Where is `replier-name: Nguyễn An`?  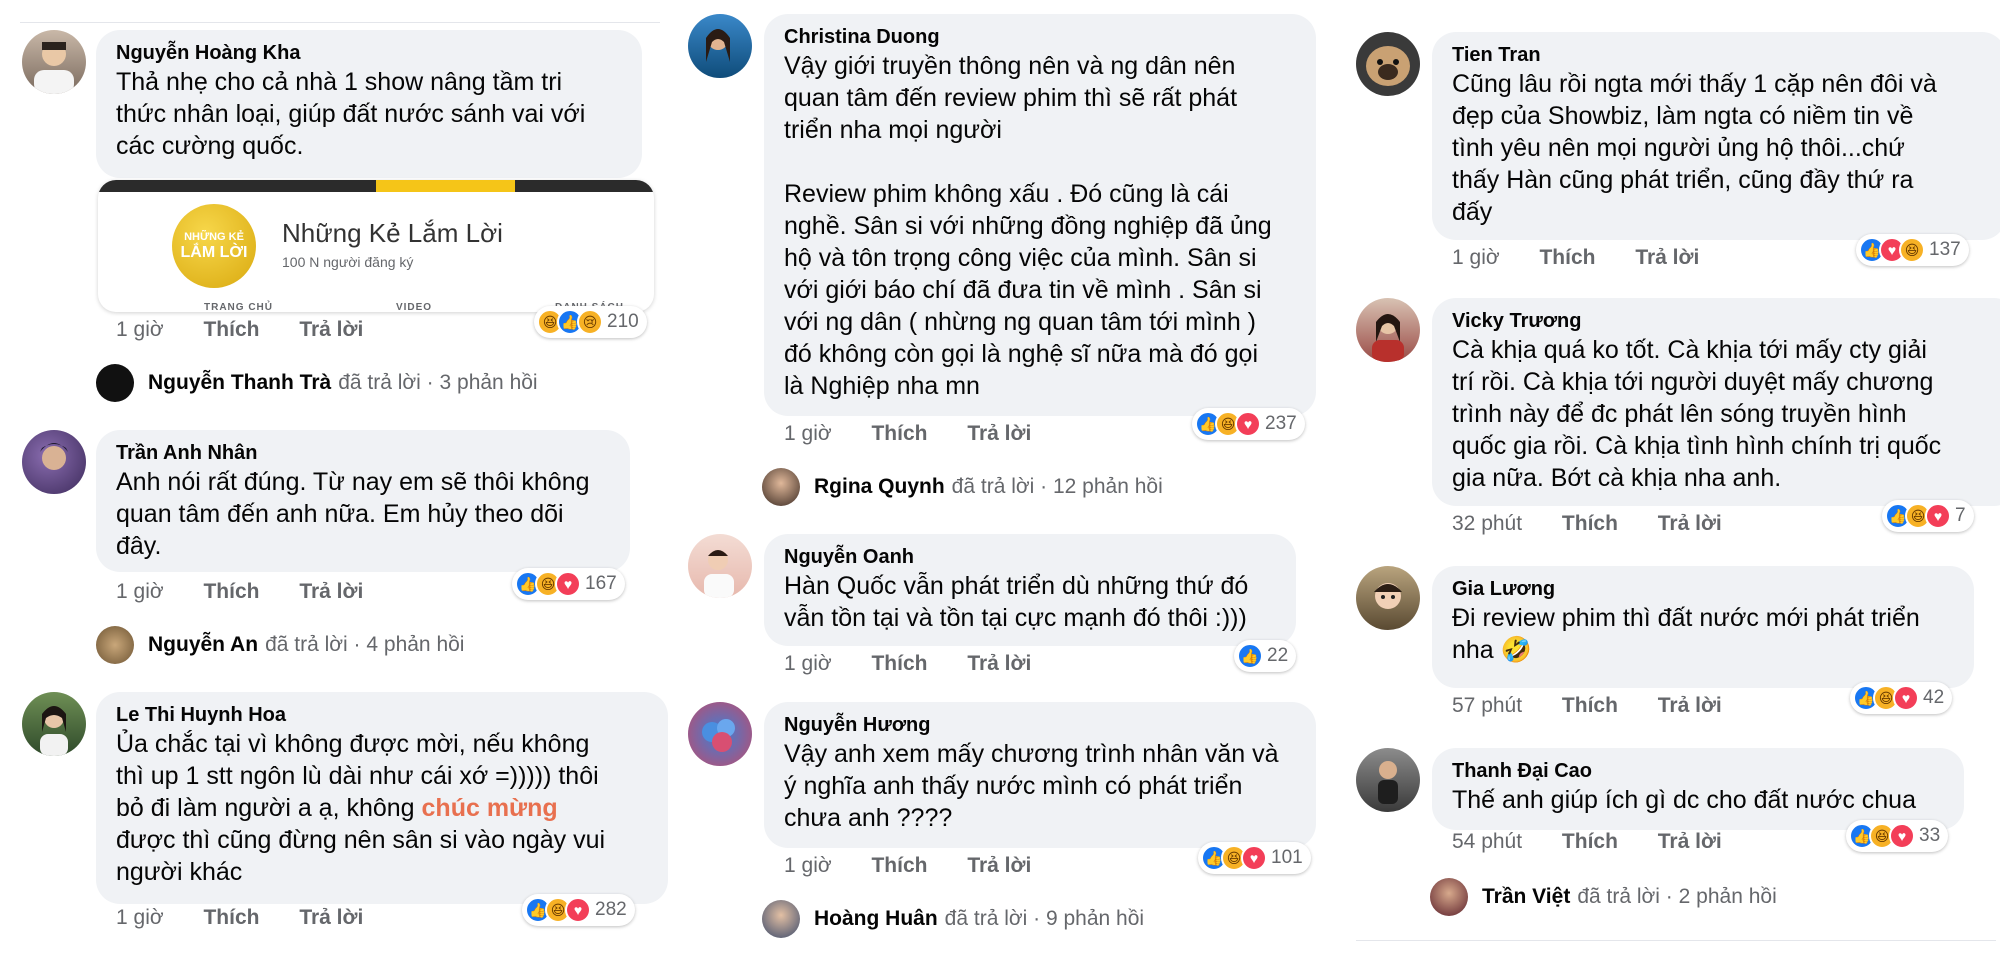 replier-name: Nguyễn An is located at coordinates (203, 645).